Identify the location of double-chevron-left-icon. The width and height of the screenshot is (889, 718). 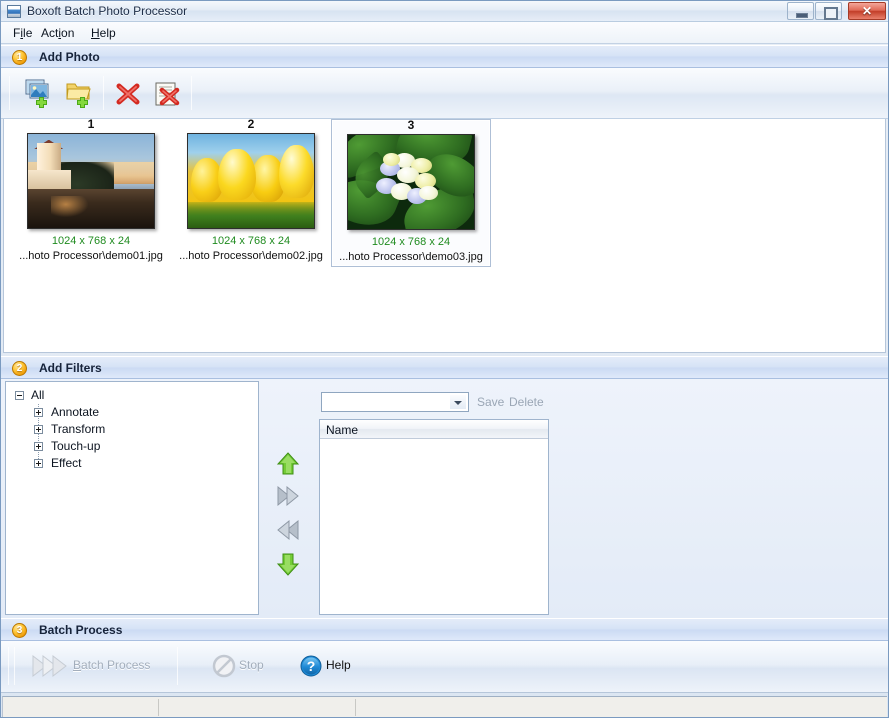
(288, 530).